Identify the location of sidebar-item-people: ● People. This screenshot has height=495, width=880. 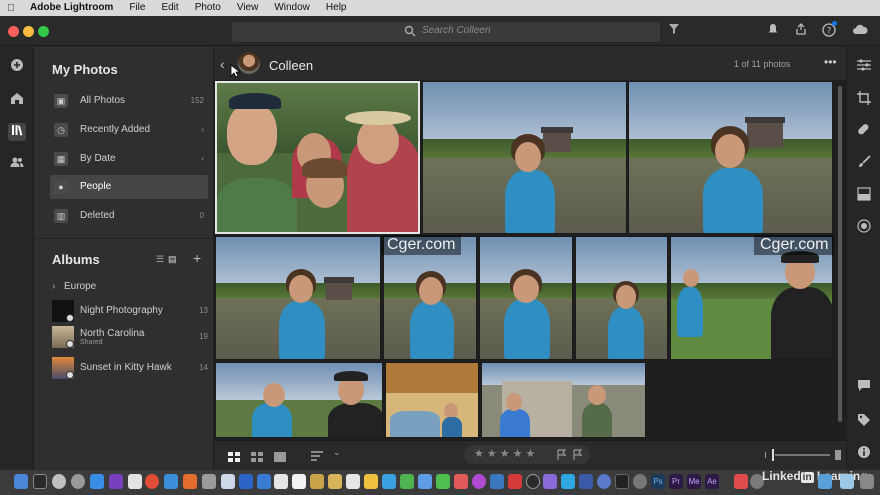
(129, 187).